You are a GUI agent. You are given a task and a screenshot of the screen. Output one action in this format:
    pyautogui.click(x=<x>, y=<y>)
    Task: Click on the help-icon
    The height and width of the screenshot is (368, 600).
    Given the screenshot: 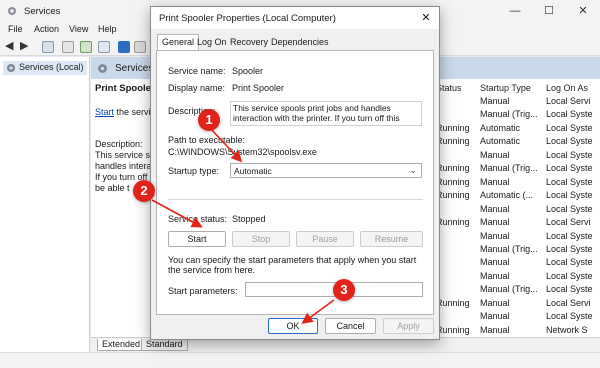 What is the action you would take?
    pyautogui.click(x=124, y=47)
    